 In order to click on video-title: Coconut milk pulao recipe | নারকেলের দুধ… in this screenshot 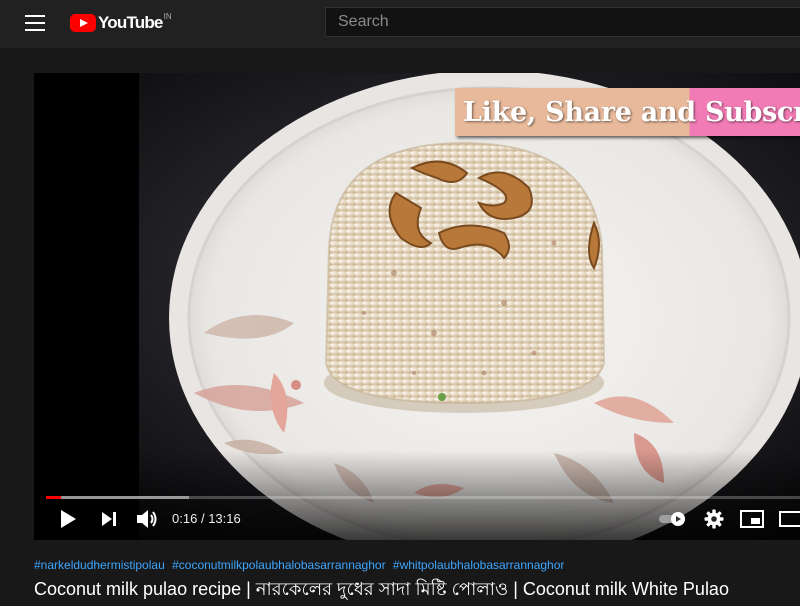, I will do `click(381, 589)`.